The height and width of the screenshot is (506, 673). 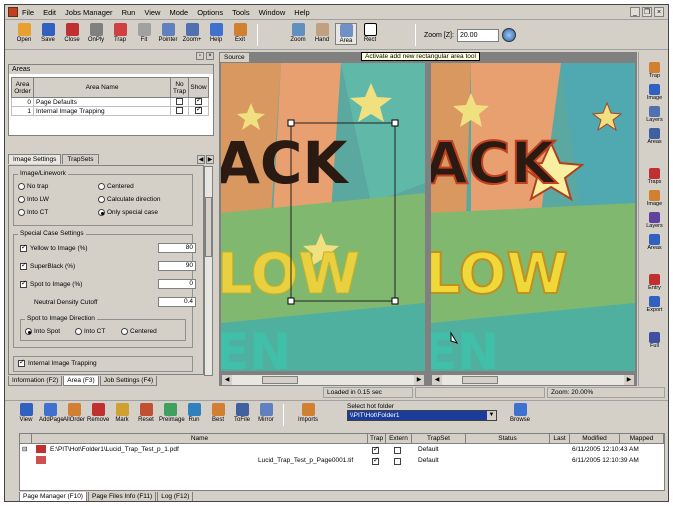 What do you see at coordinates (26, 413) in the screenshot?
I see `view-button: View` at bounding box center [26, 413].